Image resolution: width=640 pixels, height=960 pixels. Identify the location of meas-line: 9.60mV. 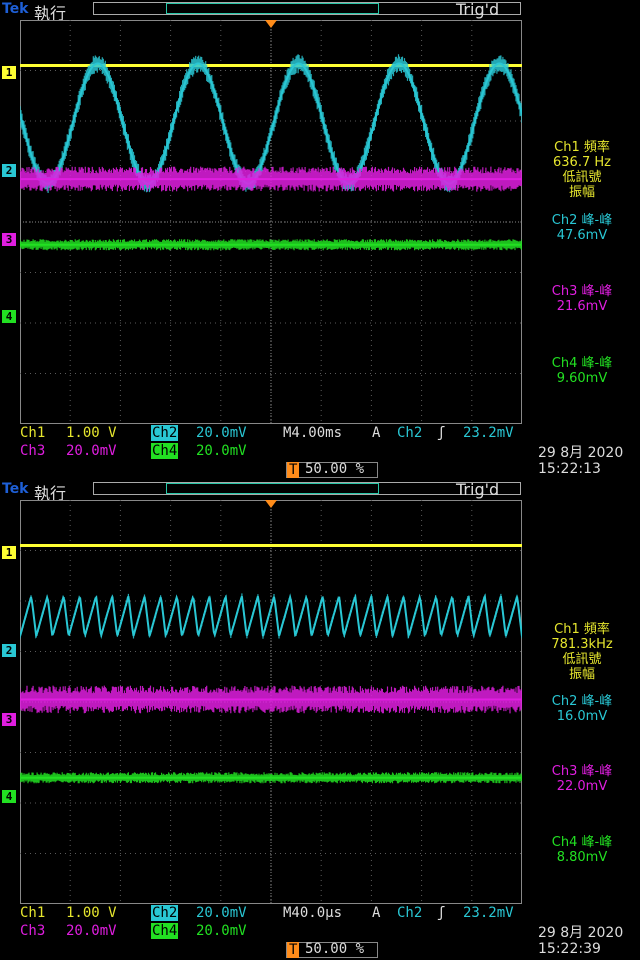
(582, 378).